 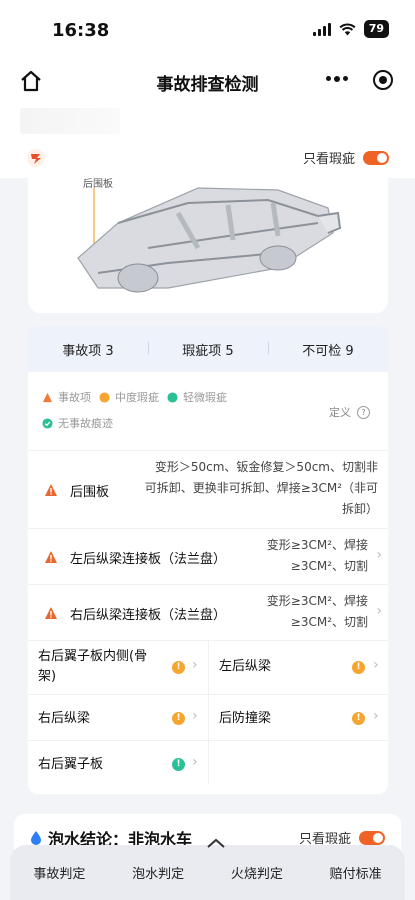 I want to click on legend-no-accident: 无事故痕迹, so click(x=77, y=423).